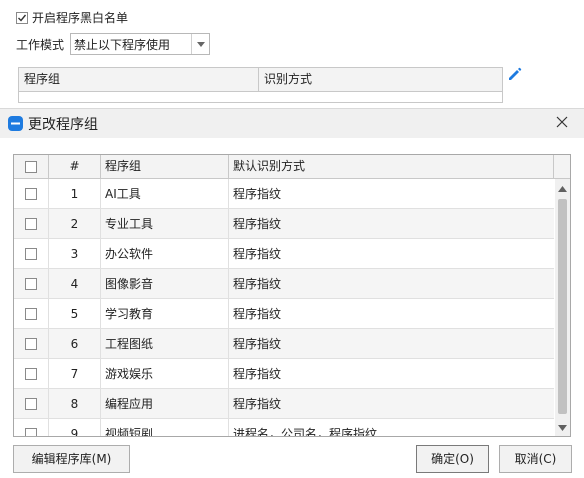 The width and height of the screenshot is (584, 478). I want to click on enable-blackwhite-list-row: 开启程序黑白名单, so click(72, 17).